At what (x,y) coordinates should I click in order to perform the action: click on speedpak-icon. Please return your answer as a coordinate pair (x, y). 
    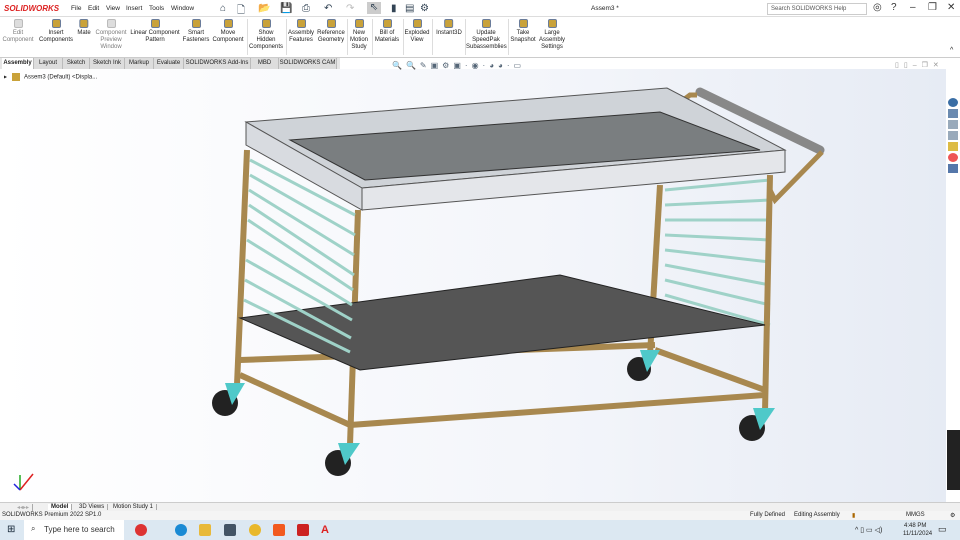
    Looking at the image, I should click on (486, 23).